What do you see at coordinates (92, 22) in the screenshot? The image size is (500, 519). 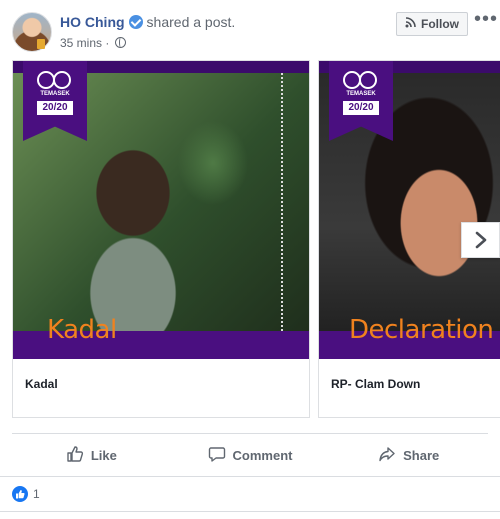 I see `author-name: HO Ching` at bounding box center [92, 22].